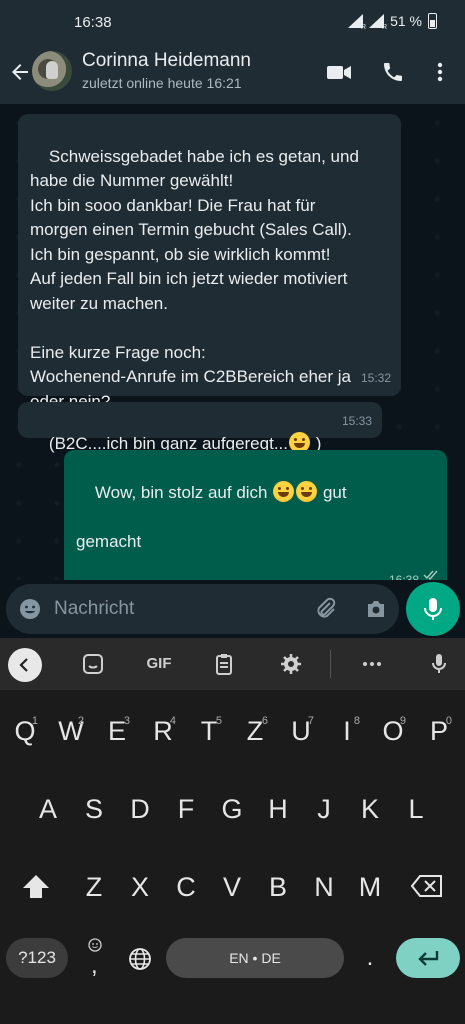 Image resolution: width=465 pixels, height=1024 pixels. Describe the element at coordinates (324, 809) in the screenshot. I see `key-j: J` at that location.